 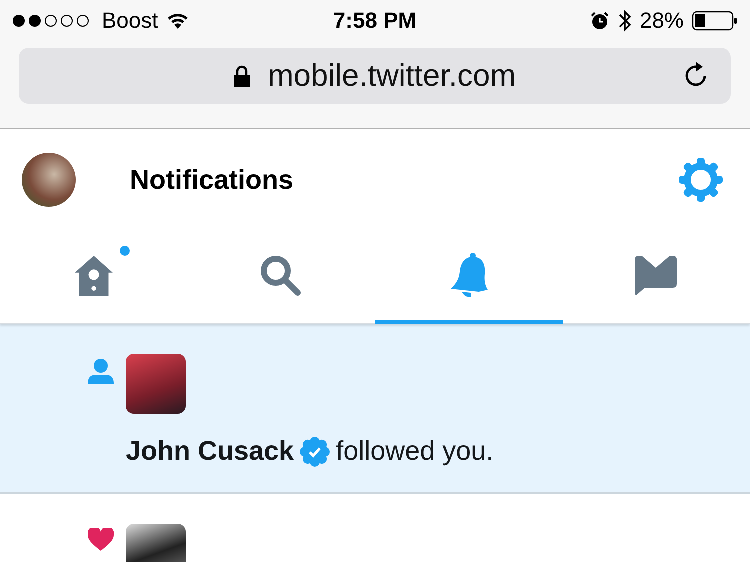 What do you see at coordinates (101, 540) in the screenshot?
I see `heart-icon` at bounding box center [101, 540].